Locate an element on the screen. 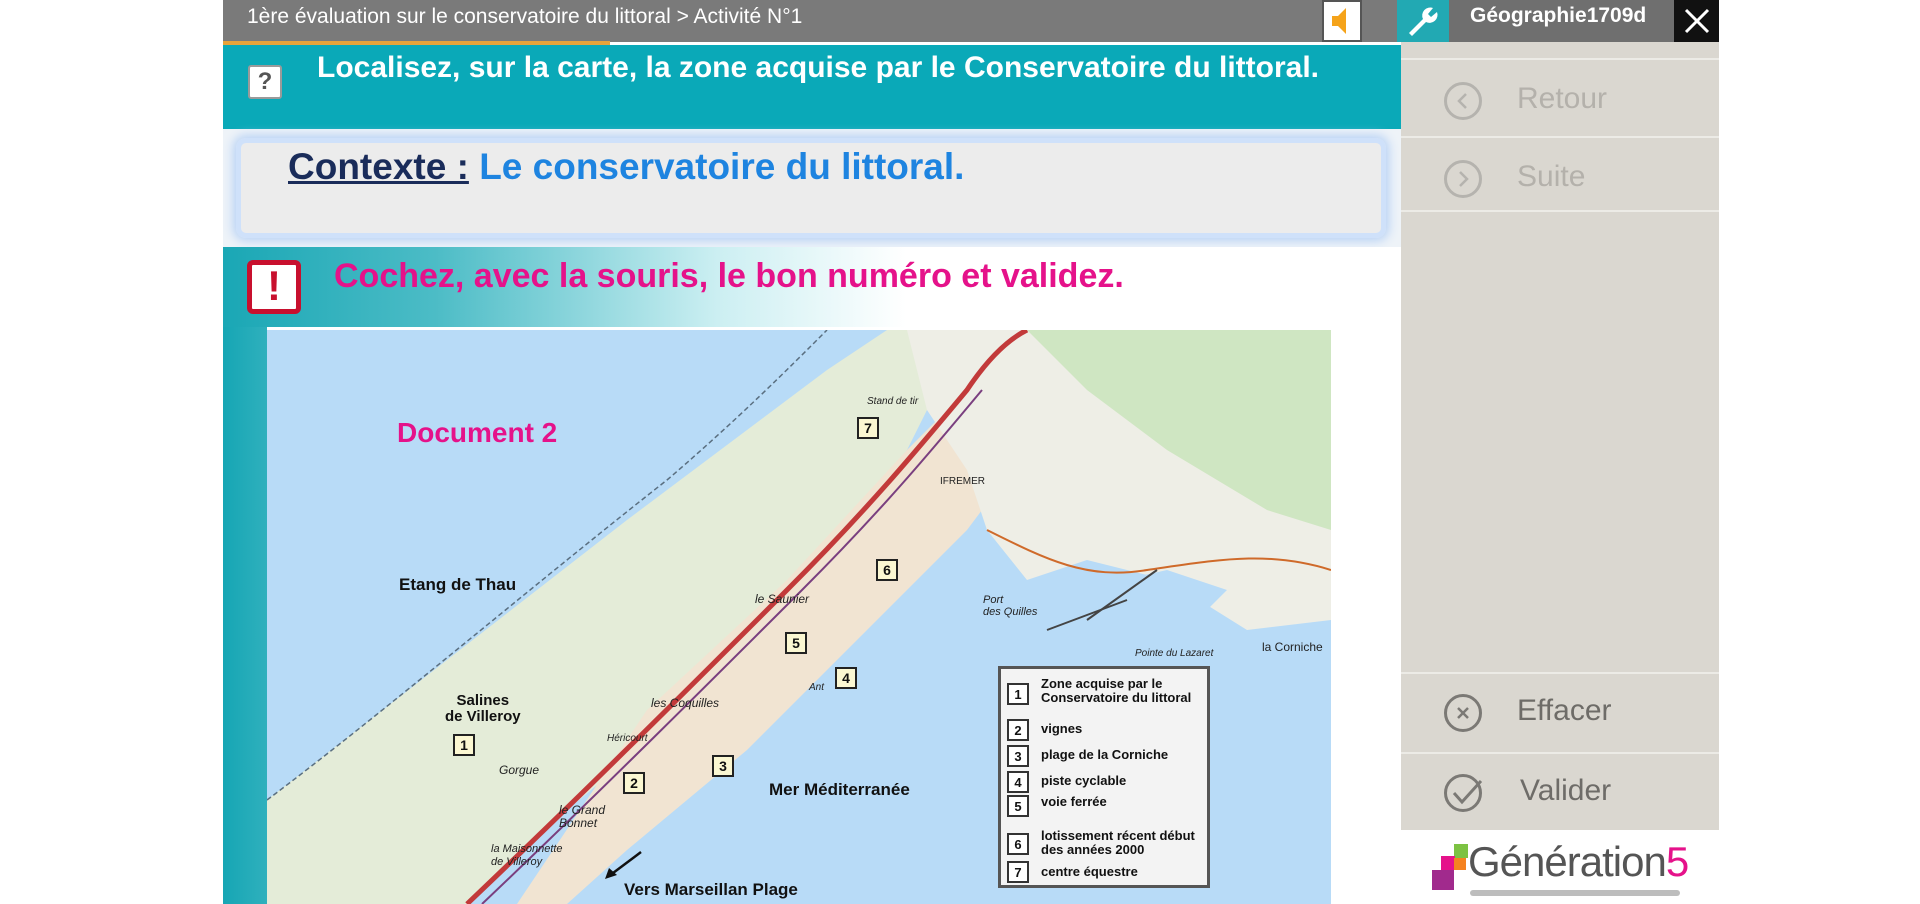  map-marker-6: 6 is located at coordinates (887, 570).